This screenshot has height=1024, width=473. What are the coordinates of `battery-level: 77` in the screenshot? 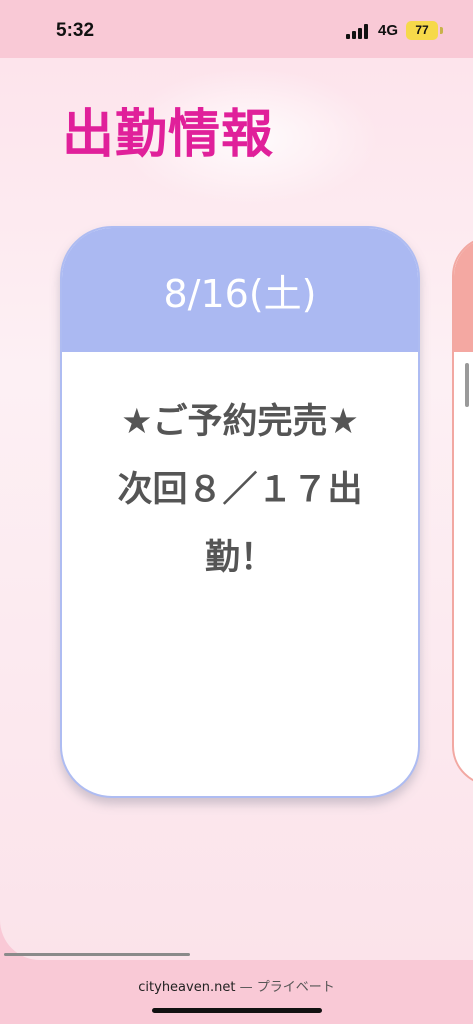 It's located at (422, 30).